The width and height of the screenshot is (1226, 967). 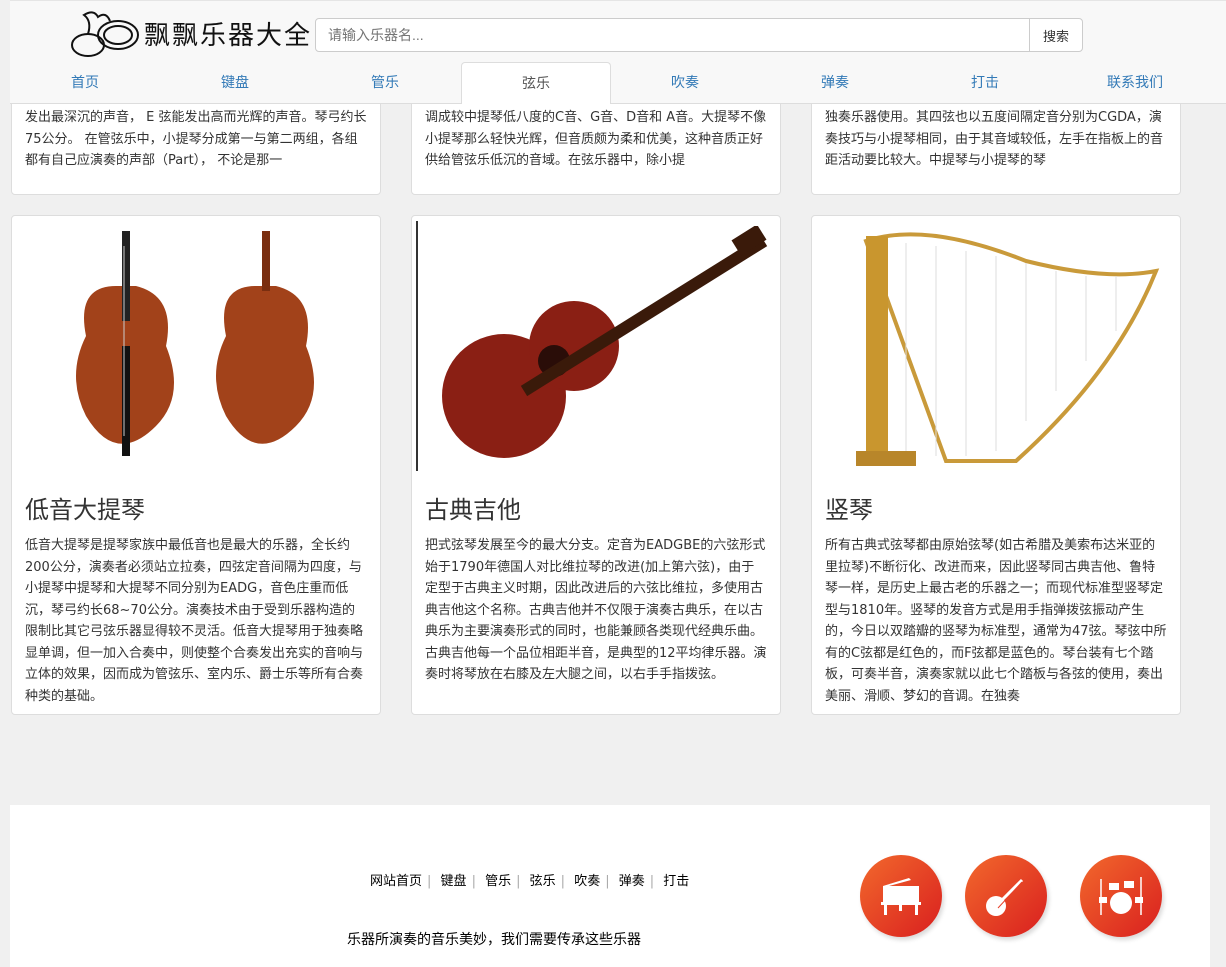 I want to click on footer-link-wind: 管乐, so click(x=498, y=881).